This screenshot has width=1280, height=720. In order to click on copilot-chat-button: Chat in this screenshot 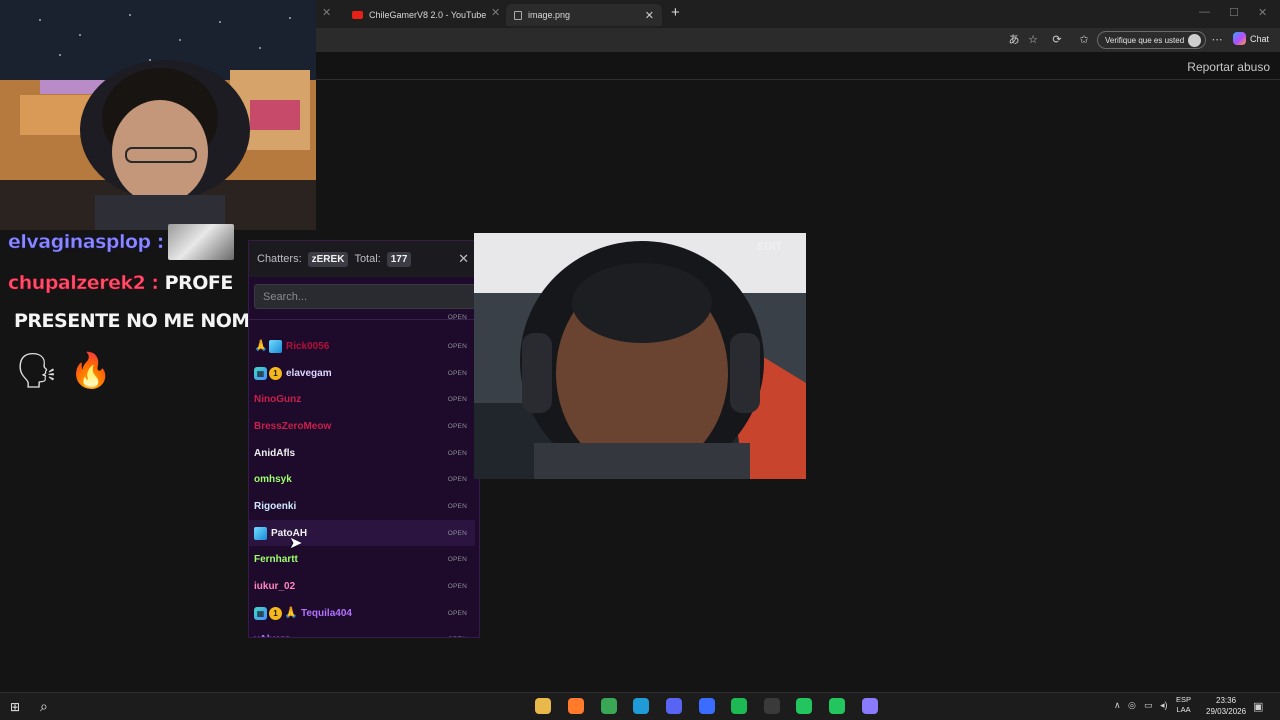, I will do `click(1251, 38)`.